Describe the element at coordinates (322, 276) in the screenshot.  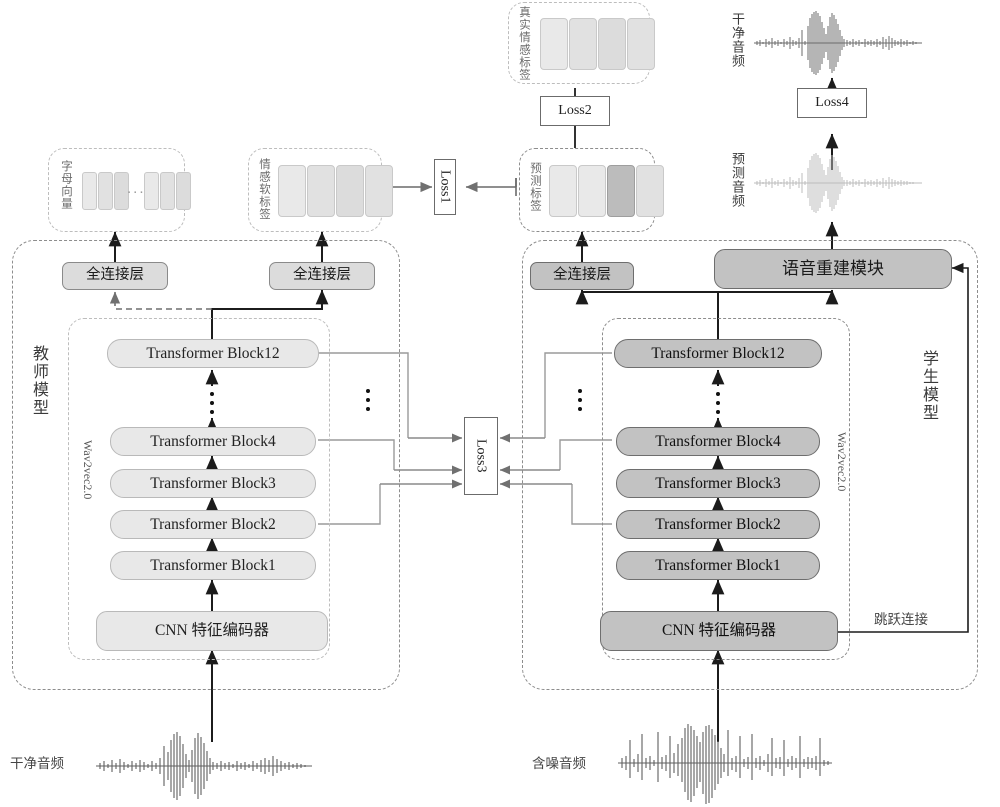
I see `teacher-fc-right: 全连接层` at that location.